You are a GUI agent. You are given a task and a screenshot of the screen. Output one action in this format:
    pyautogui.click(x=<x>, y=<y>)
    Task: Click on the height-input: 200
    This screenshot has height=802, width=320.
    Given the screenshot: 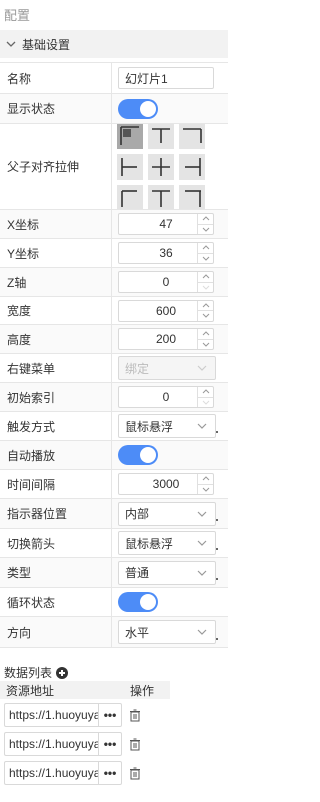 What is the action you would take?
    pyautogui.click(x=166, y=339)
    